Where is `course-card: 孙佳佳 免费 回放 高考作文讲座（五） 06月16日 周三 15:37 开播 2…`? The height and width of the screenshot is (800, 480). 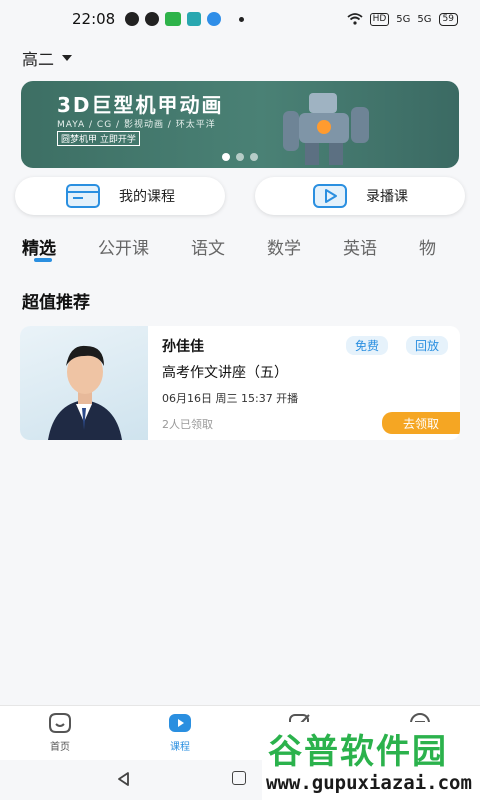
course-card: 孙佳佳 免费 回放 高考作文讲座（五） 06月16日 周三 15:37 开播 2… is located at coordinates (240, 383).